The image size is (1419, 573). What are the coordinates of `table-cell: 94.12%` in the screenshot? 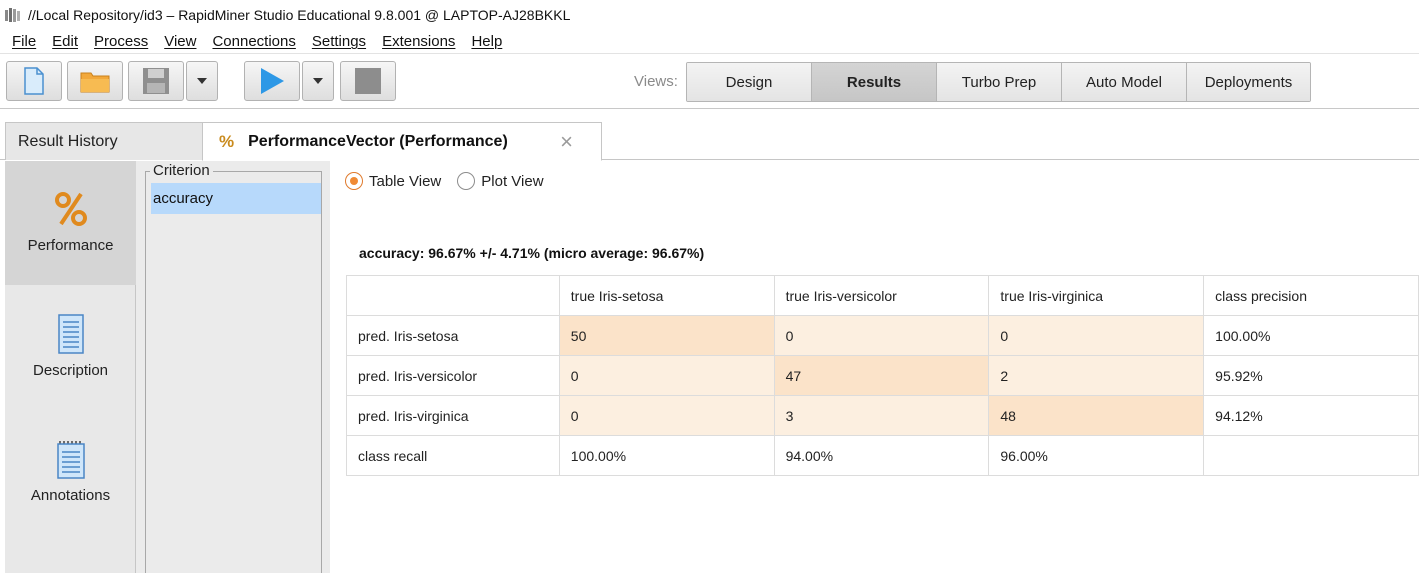 It's located at (1311, 415).